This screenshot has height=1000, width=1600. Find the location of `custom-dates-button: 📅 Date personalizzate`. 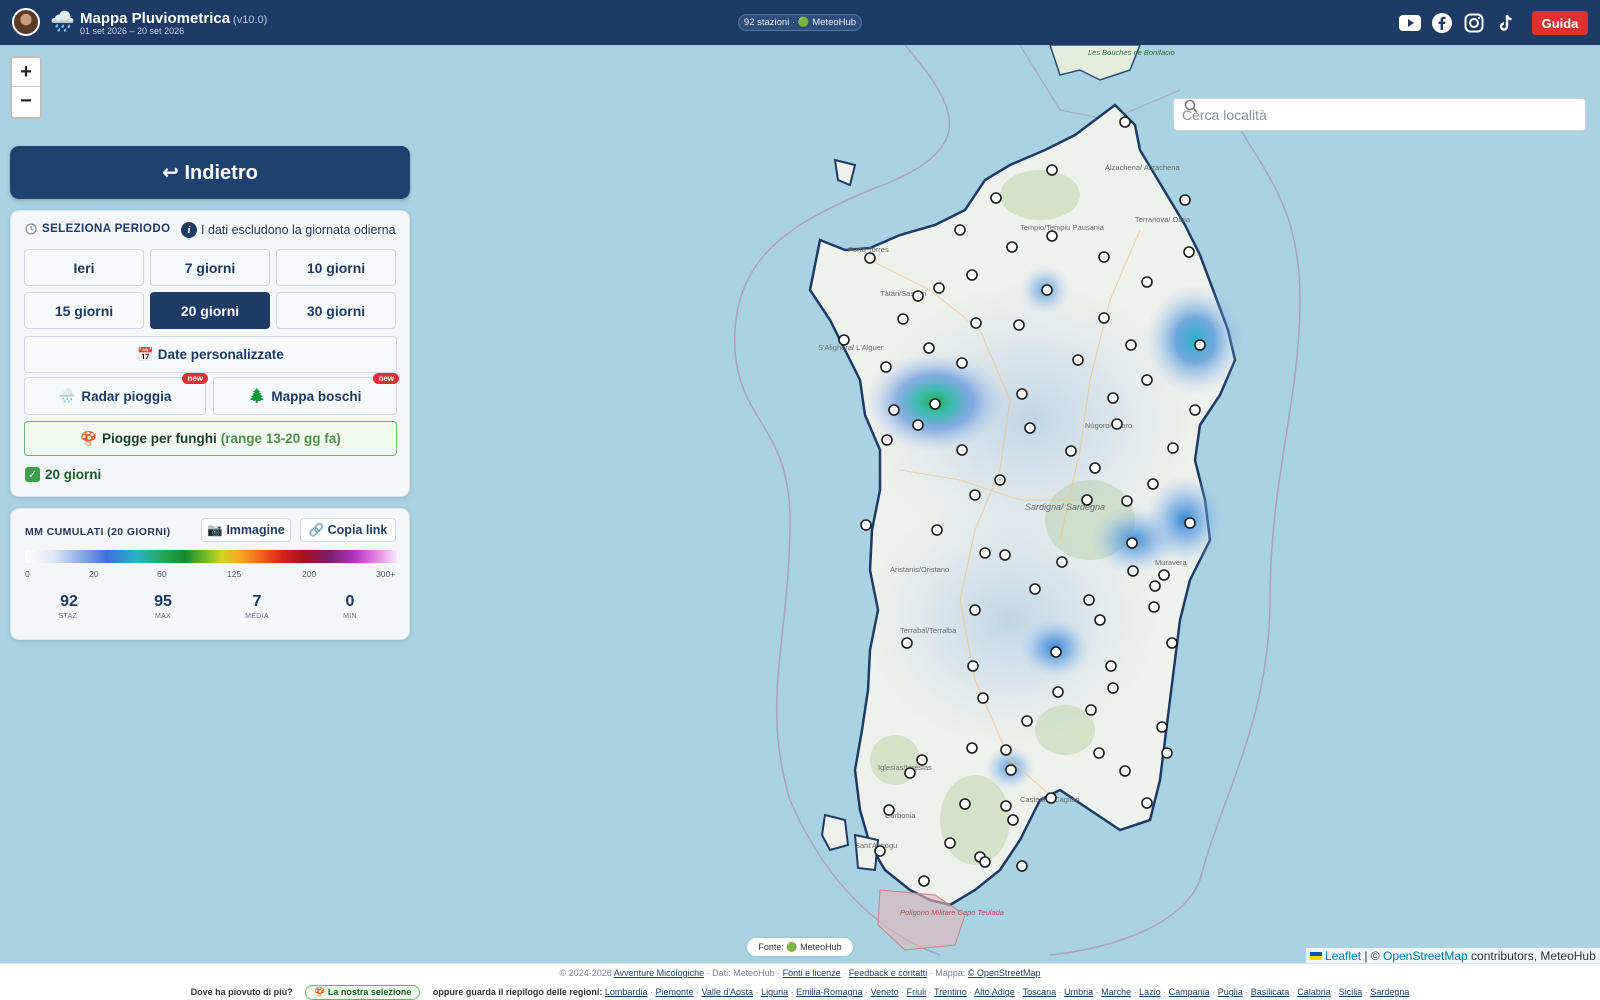

custom-dates-button: 📅 Date personalizzate is located at coordinates (210, 354).